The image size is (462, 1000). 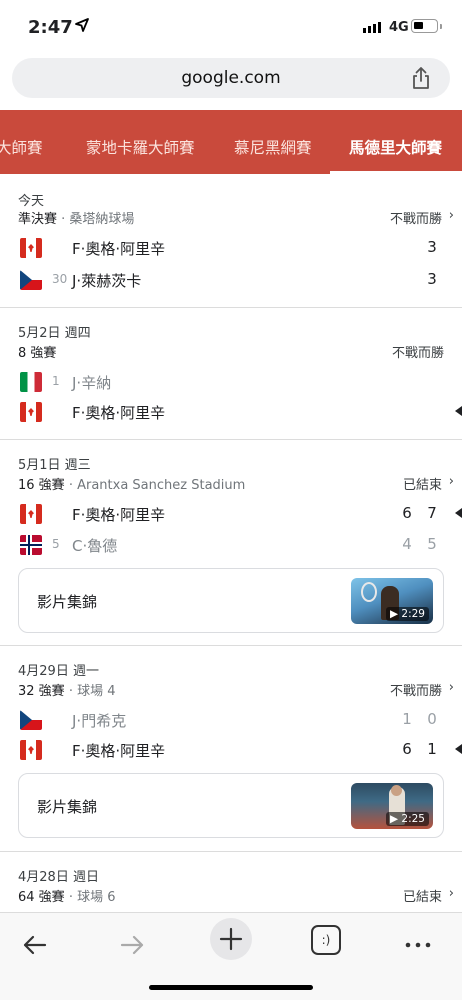 What do you see at coordinates (31, 382) in the screenshot?
I see `italy-flag-icon` at bounding box center [31, 382].